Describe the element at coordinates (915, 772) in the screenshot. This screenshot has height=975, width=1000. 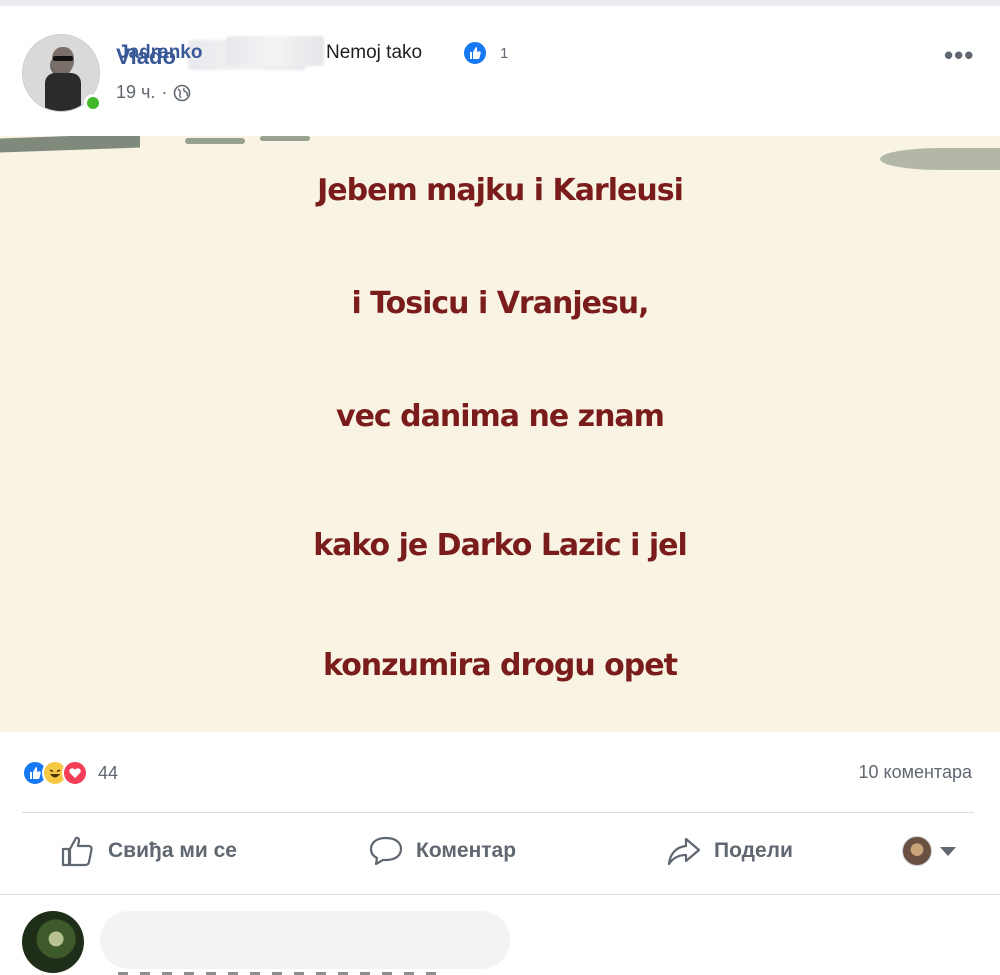
I see `comments-count-link: 10 коментара` at that location.